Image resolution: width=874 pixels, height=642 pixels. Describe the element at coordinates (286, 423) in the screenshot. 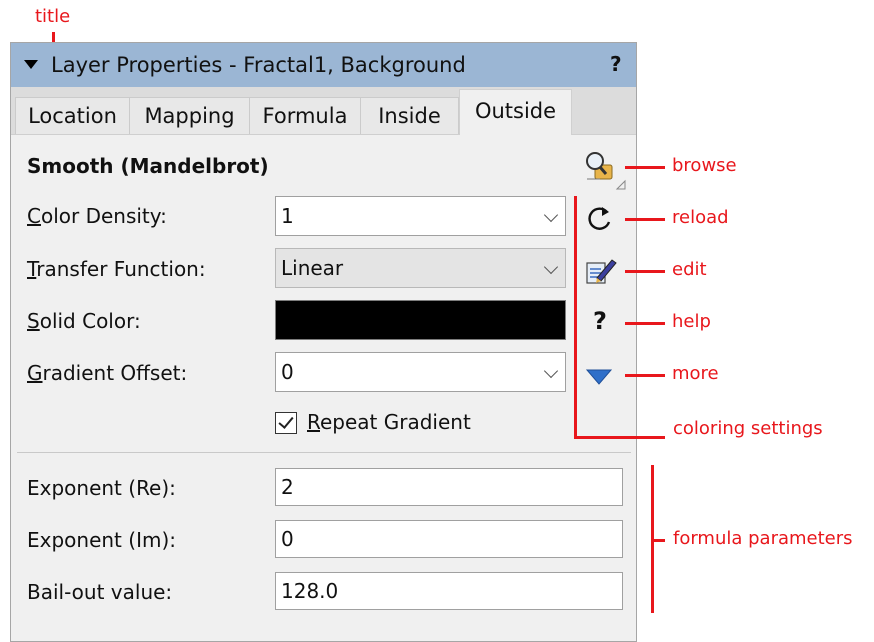

I see `repeat-gradient-checkbox` at that location.